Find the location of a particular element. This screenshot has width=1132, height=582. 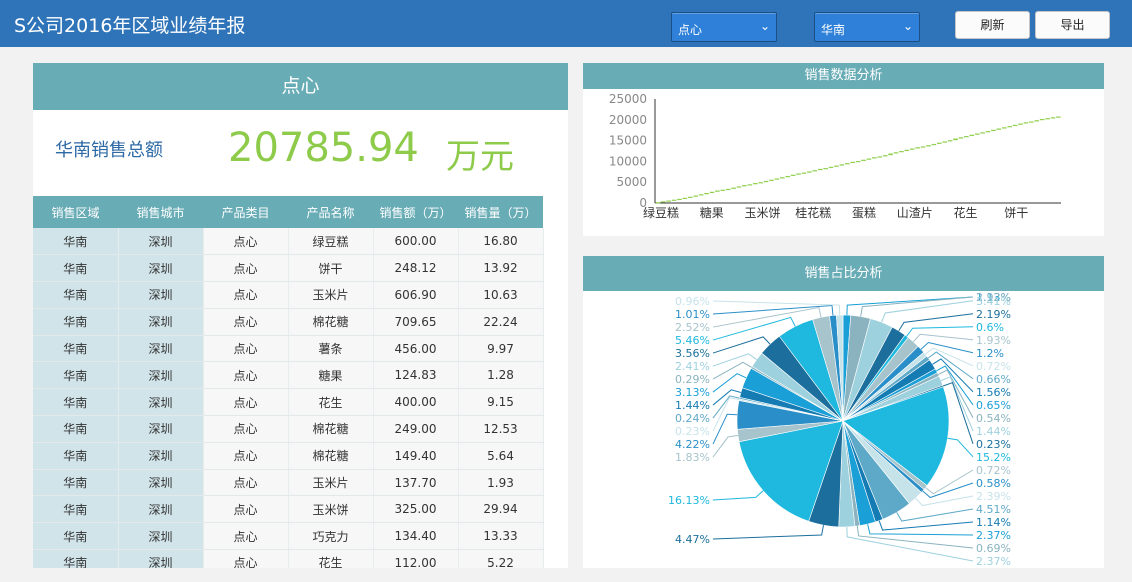

table-cell: 薯条 is located at coordinates (331, 349).